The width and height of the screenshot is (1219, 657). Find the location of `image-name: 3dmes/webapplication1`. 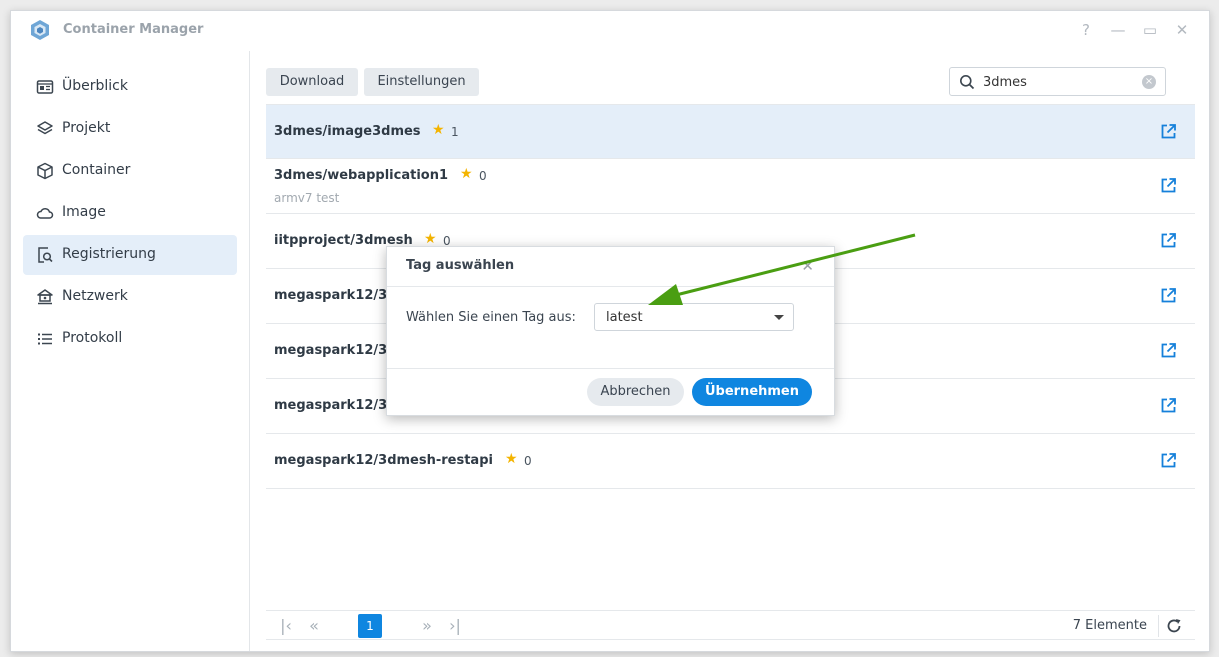

image-name: 3dmes/webapplication1 is located at coordinates (361, 175).